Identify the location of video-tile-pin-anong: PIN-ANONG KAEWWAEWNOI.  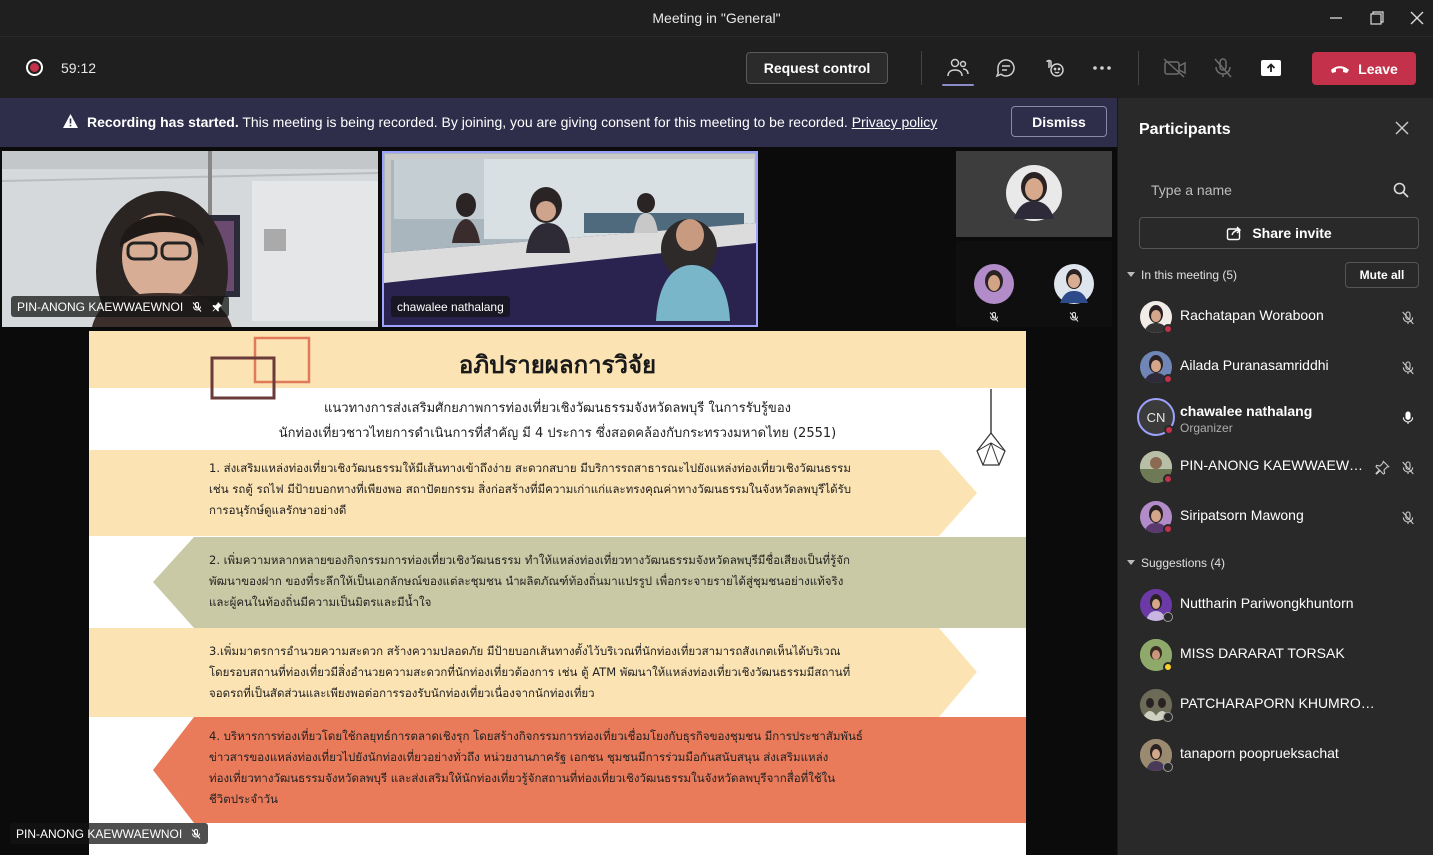
(190, 239).